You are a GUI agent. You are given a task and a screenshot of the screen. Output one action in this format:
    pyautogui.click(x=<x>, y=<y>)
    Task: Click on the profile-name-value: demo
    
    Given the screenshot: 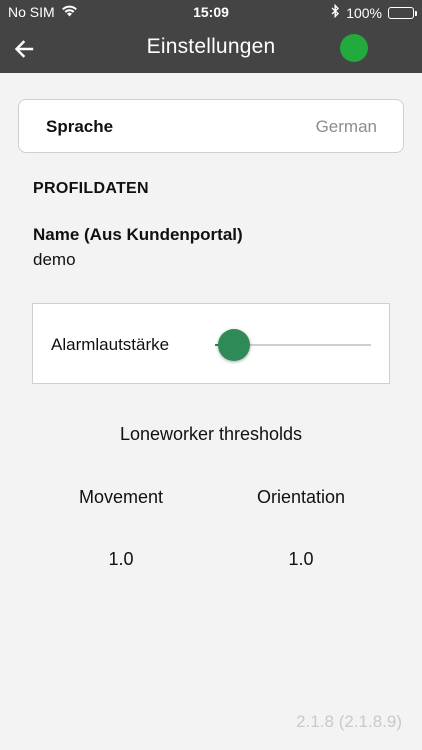 What is the action you would take?
    pyautogui.click(x=54, y=259)
    